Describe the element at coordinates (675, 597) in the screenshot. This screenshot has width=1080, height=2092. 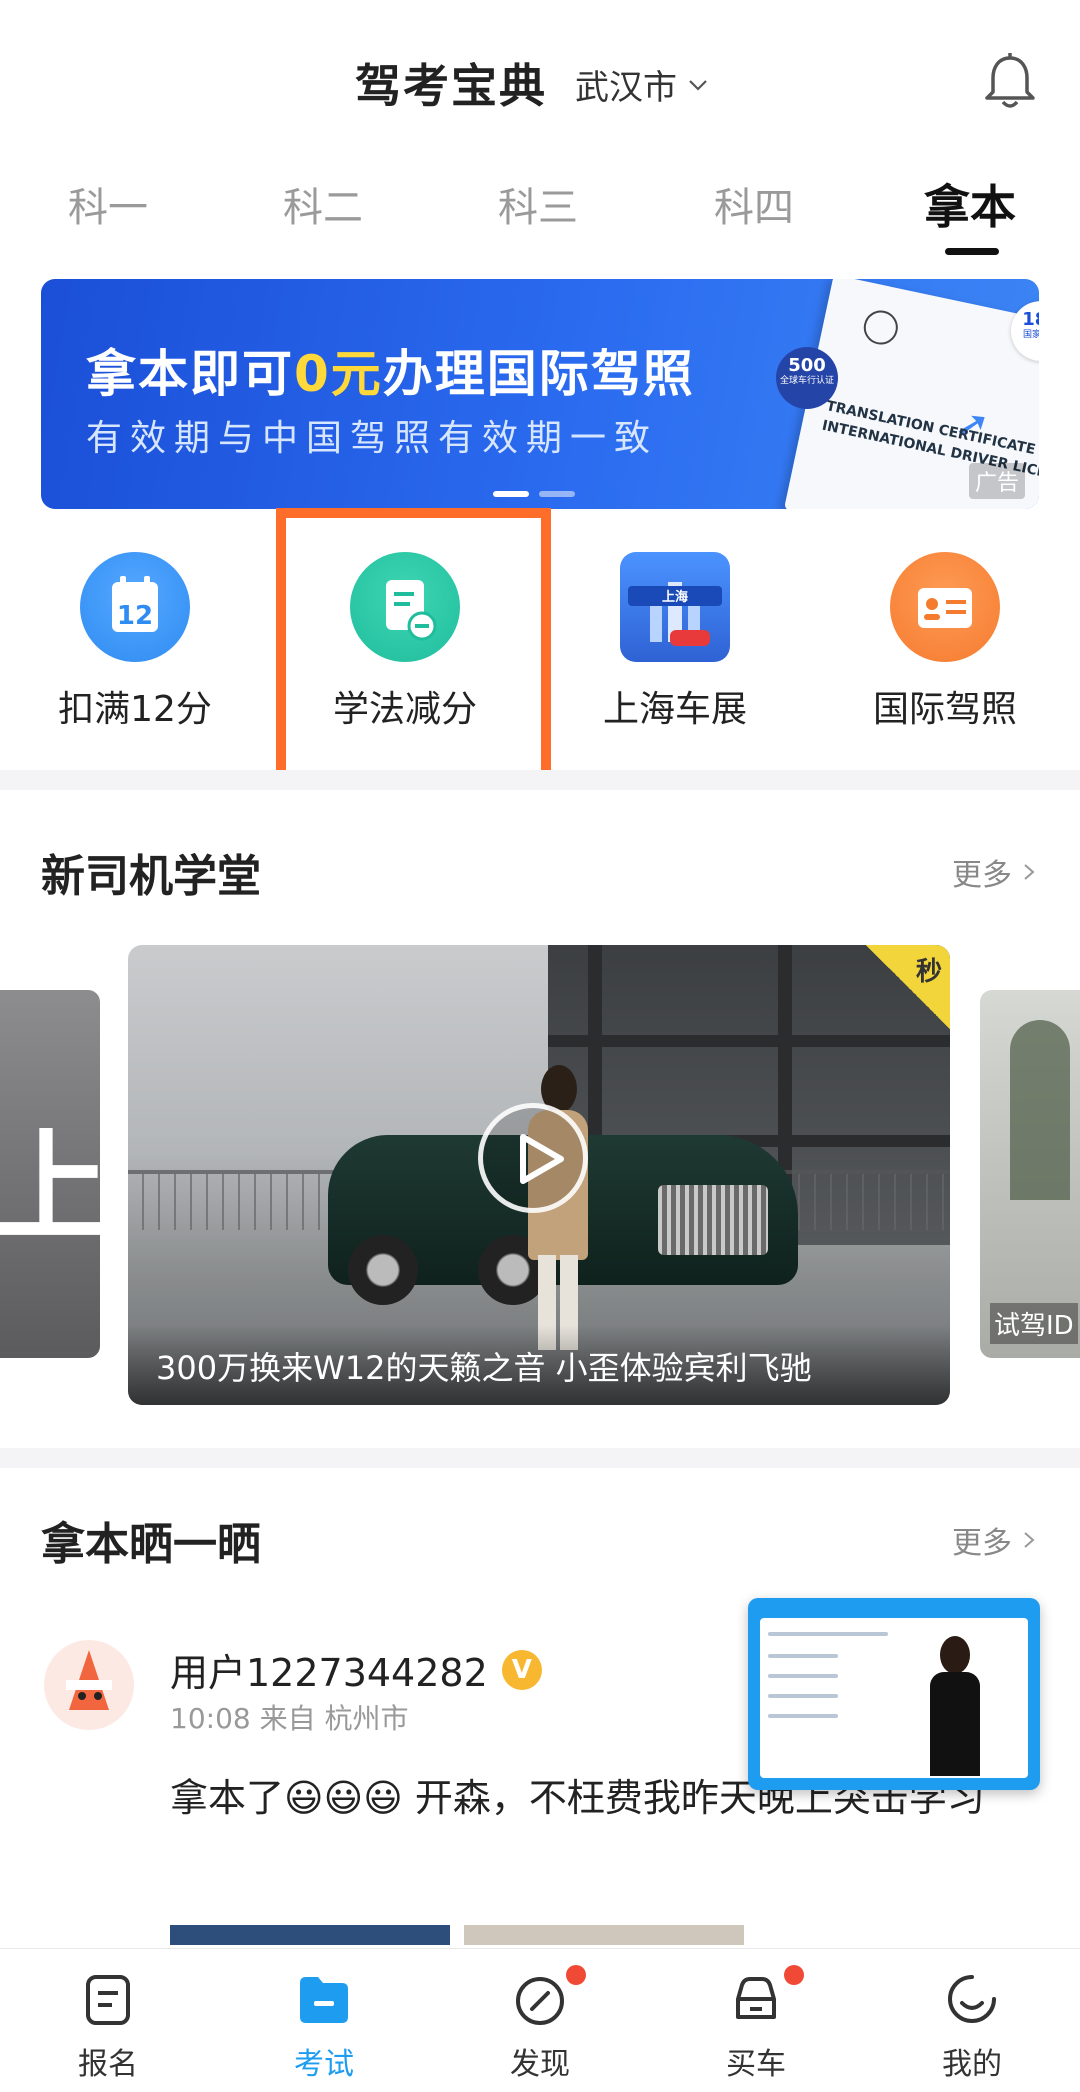
I see `svg-text: 上海` at that location.